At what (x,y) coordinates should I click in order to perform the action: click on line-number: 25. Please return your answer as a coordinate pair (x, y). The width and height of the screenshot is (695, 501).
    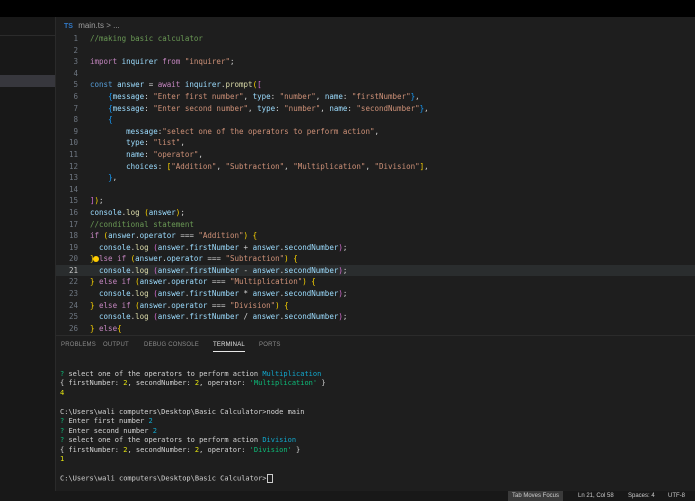
    Looking at the image, I should click on (73, 317).